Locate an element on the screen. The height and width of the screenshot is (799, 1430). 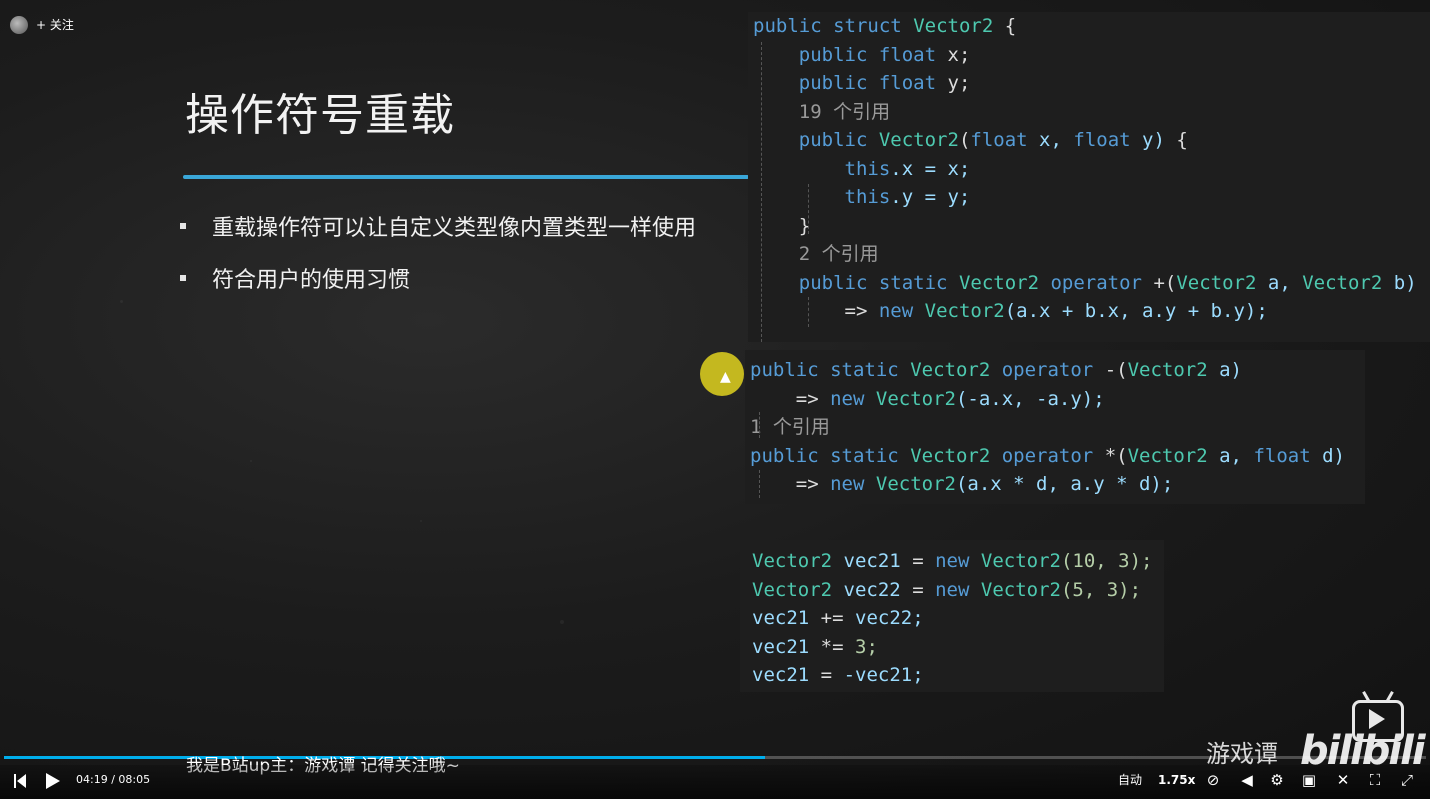
slide-title: 操作符号重载 is located at coordinates (320, 115).